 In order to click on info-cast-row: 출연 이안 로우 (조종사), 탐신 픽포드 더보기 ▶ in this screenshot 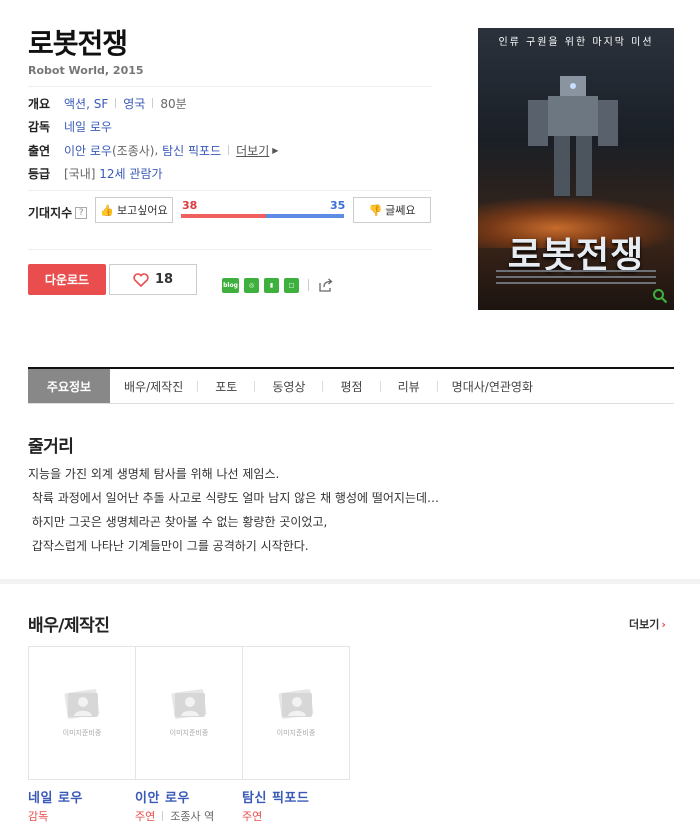, I will do `click(153, 150)`.